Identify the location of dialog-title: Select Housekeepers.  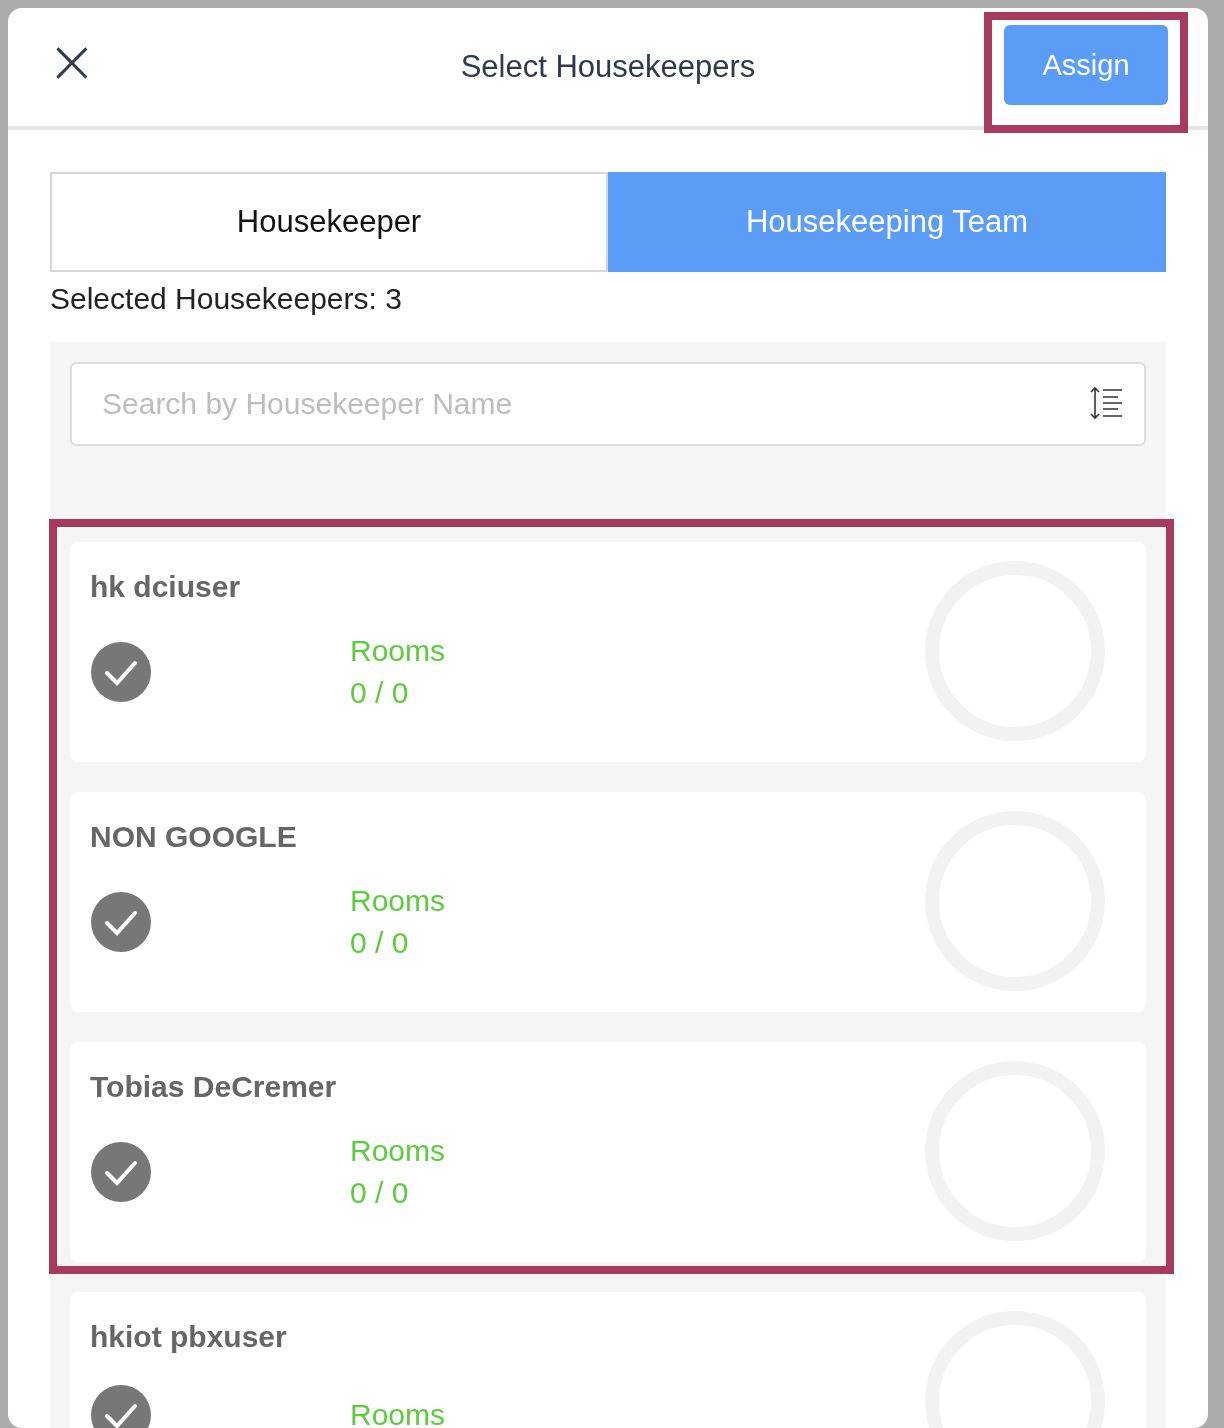
(608, 67).